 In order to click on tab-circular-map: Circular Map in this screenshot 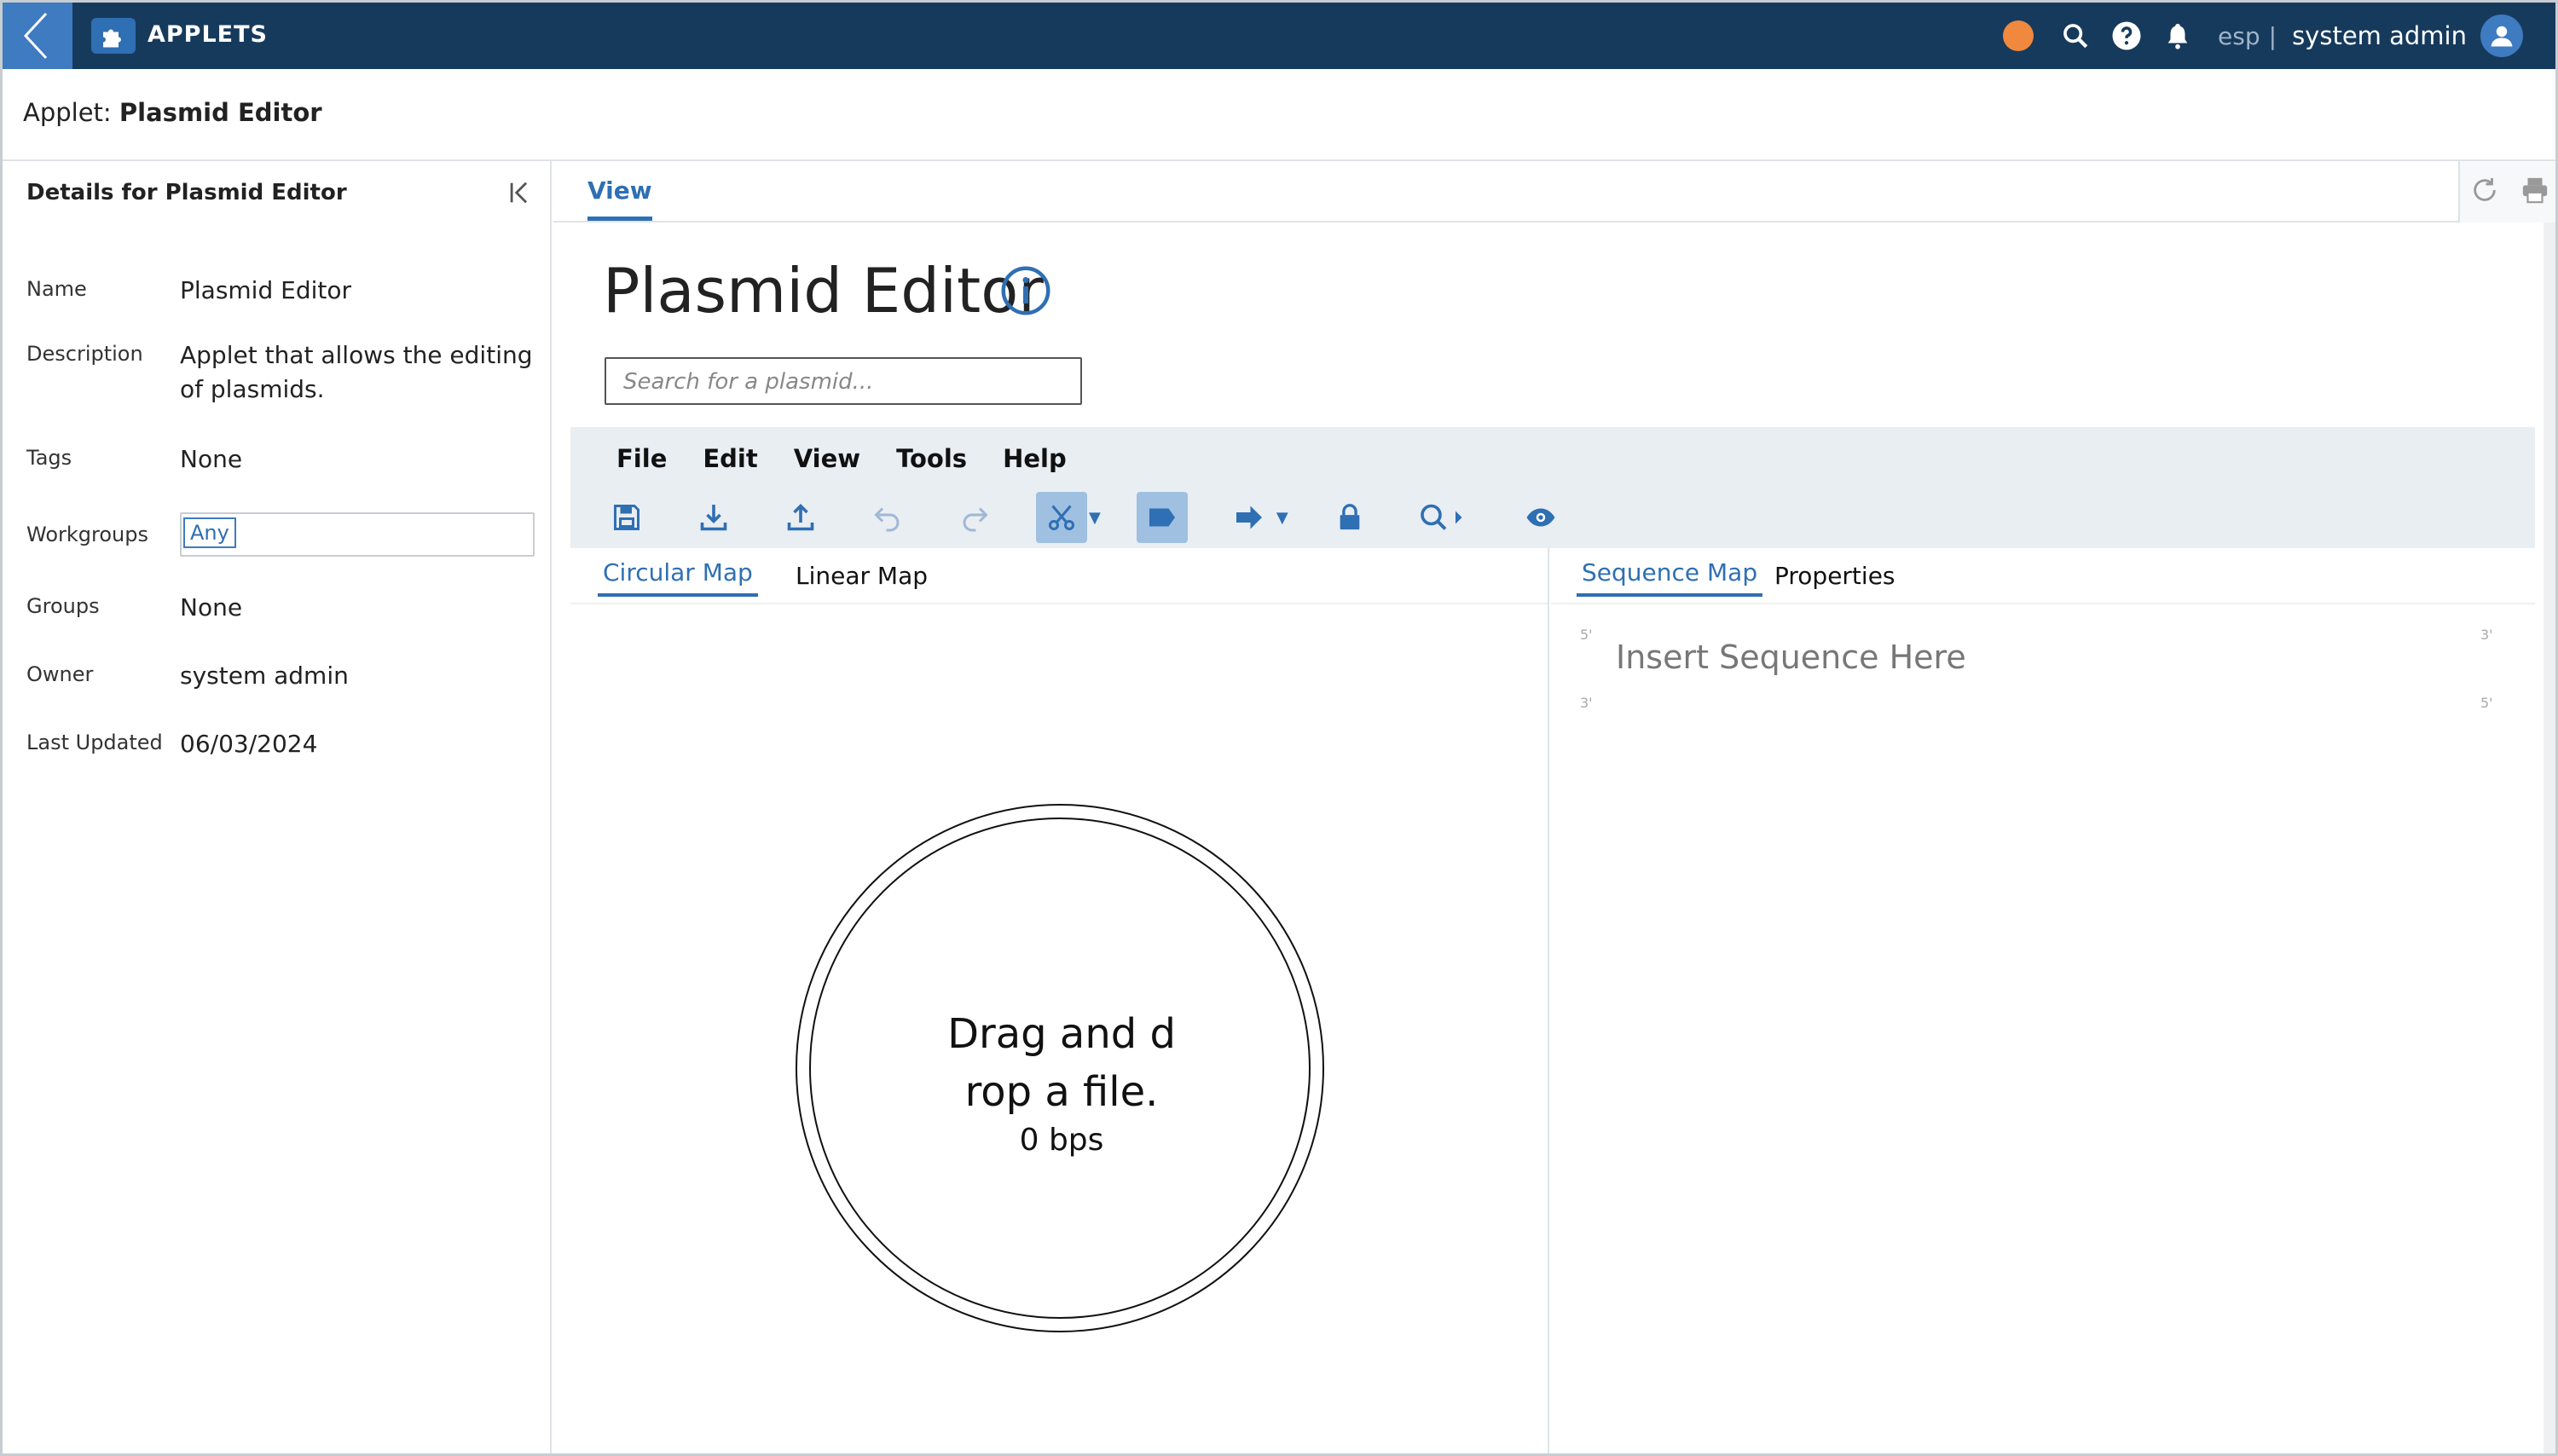, I will do `click(678, 577)`.